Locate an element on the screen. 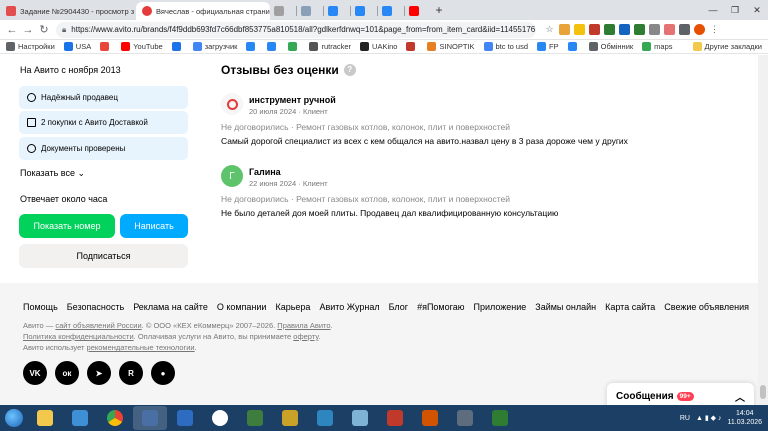 This screenshot has width=768, height=431. page-scrollbar is located at coordinates (763, 230).